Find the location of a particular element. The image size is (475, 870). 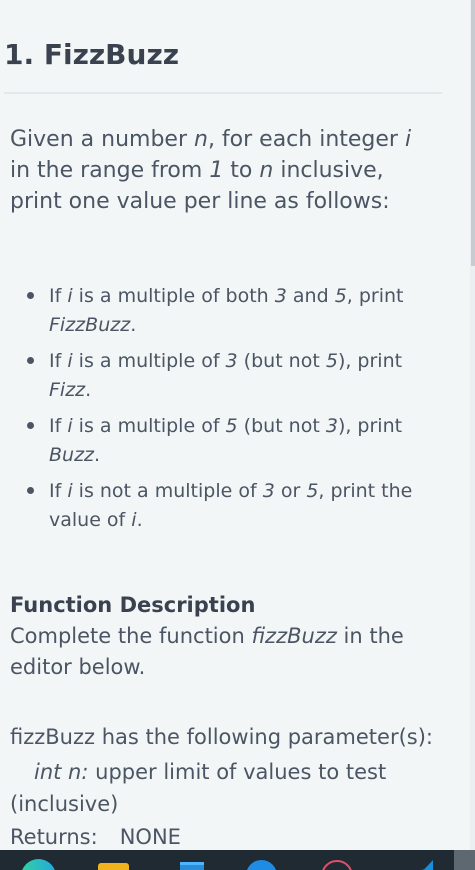

title-divider is located at coordinates (223, 93).